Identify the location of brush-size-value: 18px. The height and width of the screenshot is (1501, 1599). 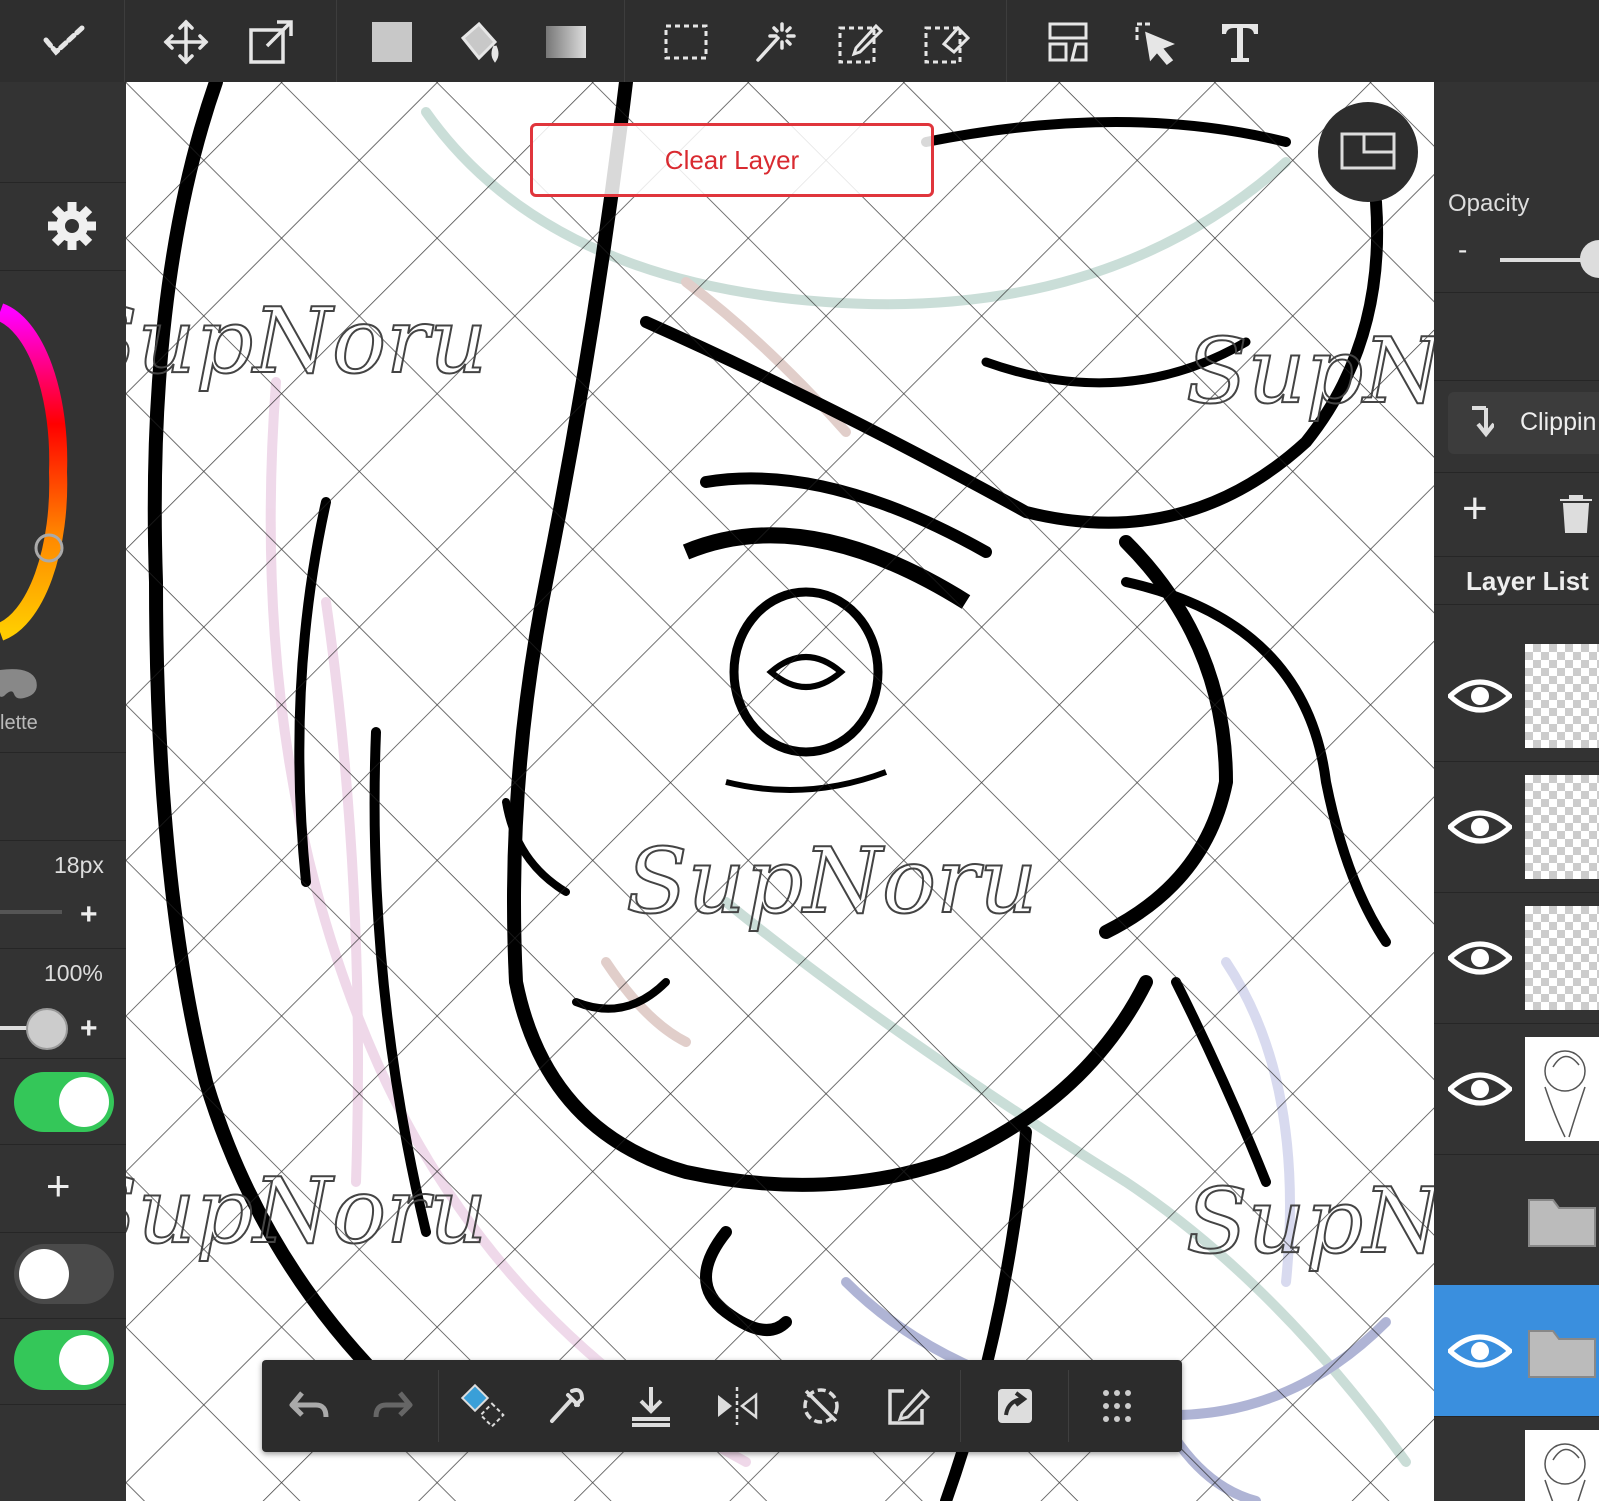
(79, 865).